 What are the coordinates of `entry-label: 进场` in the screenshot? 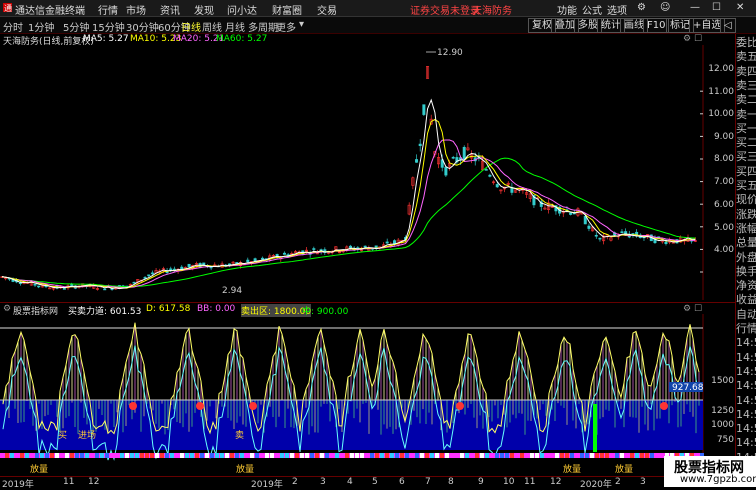 It's located at (87, 435).